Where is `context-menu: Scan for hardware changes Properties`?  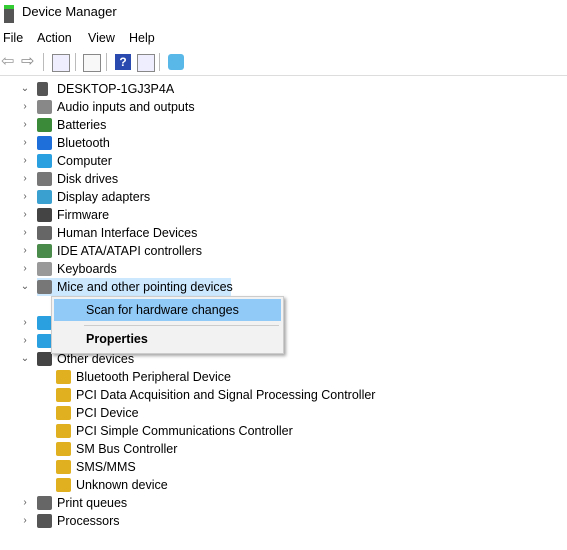 context-menu: Scan for hardware changes Properties is located at coordinates (167, 325).